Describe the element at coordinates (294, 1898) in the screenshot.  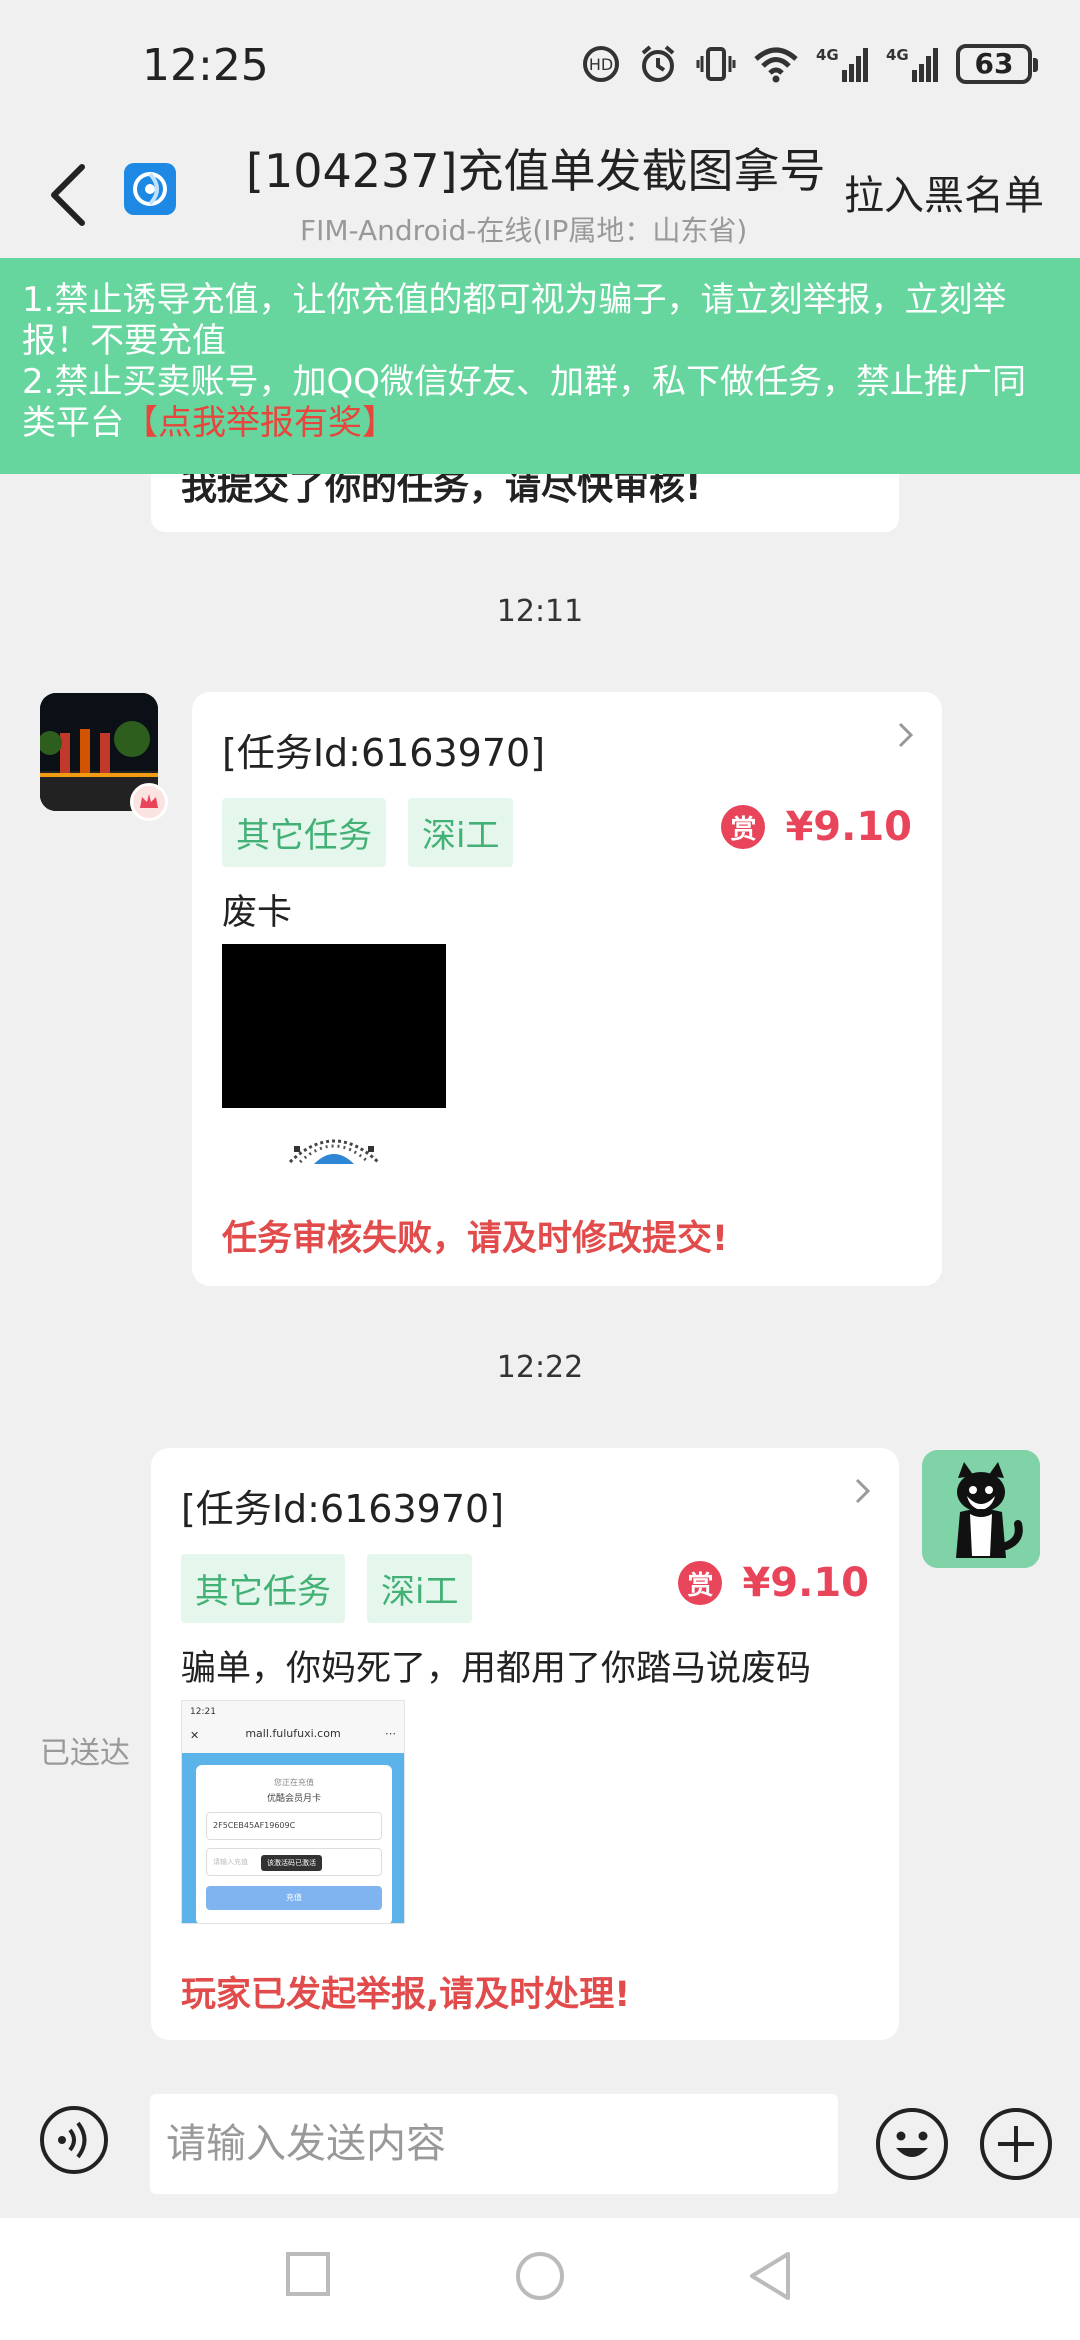
I see `thumb-recharge-button: 充值` at that location.